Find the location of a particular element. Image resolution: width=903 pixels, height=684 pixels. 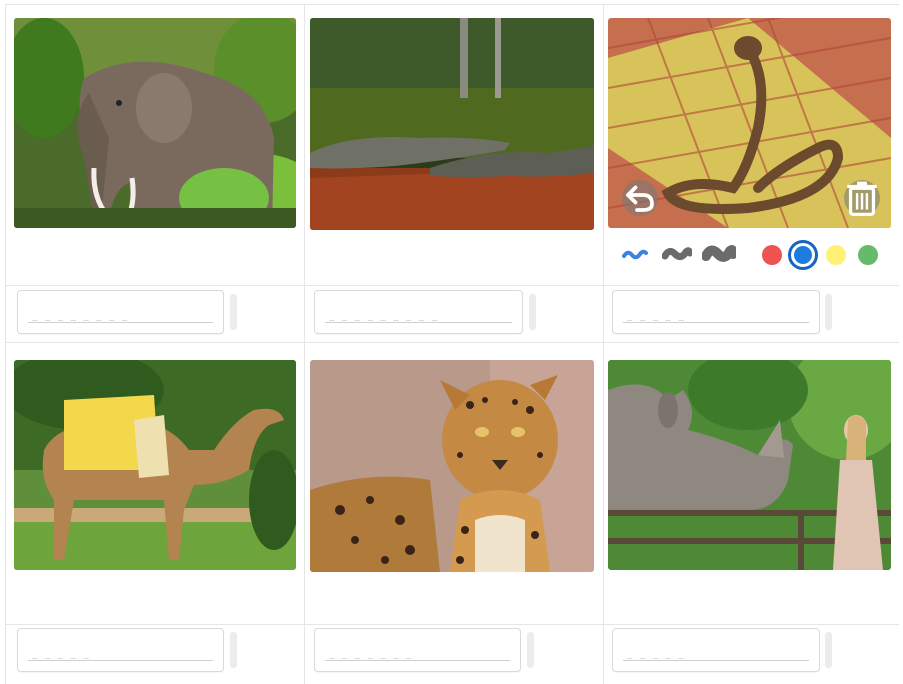

thick-brush-icon is located at coordinates (719, 253).